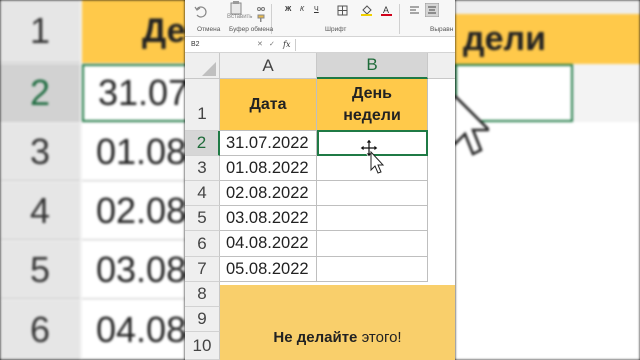  Describe the element at coordinates (268, 66) in the screenshot. I see `column-header-a: A` at that location.